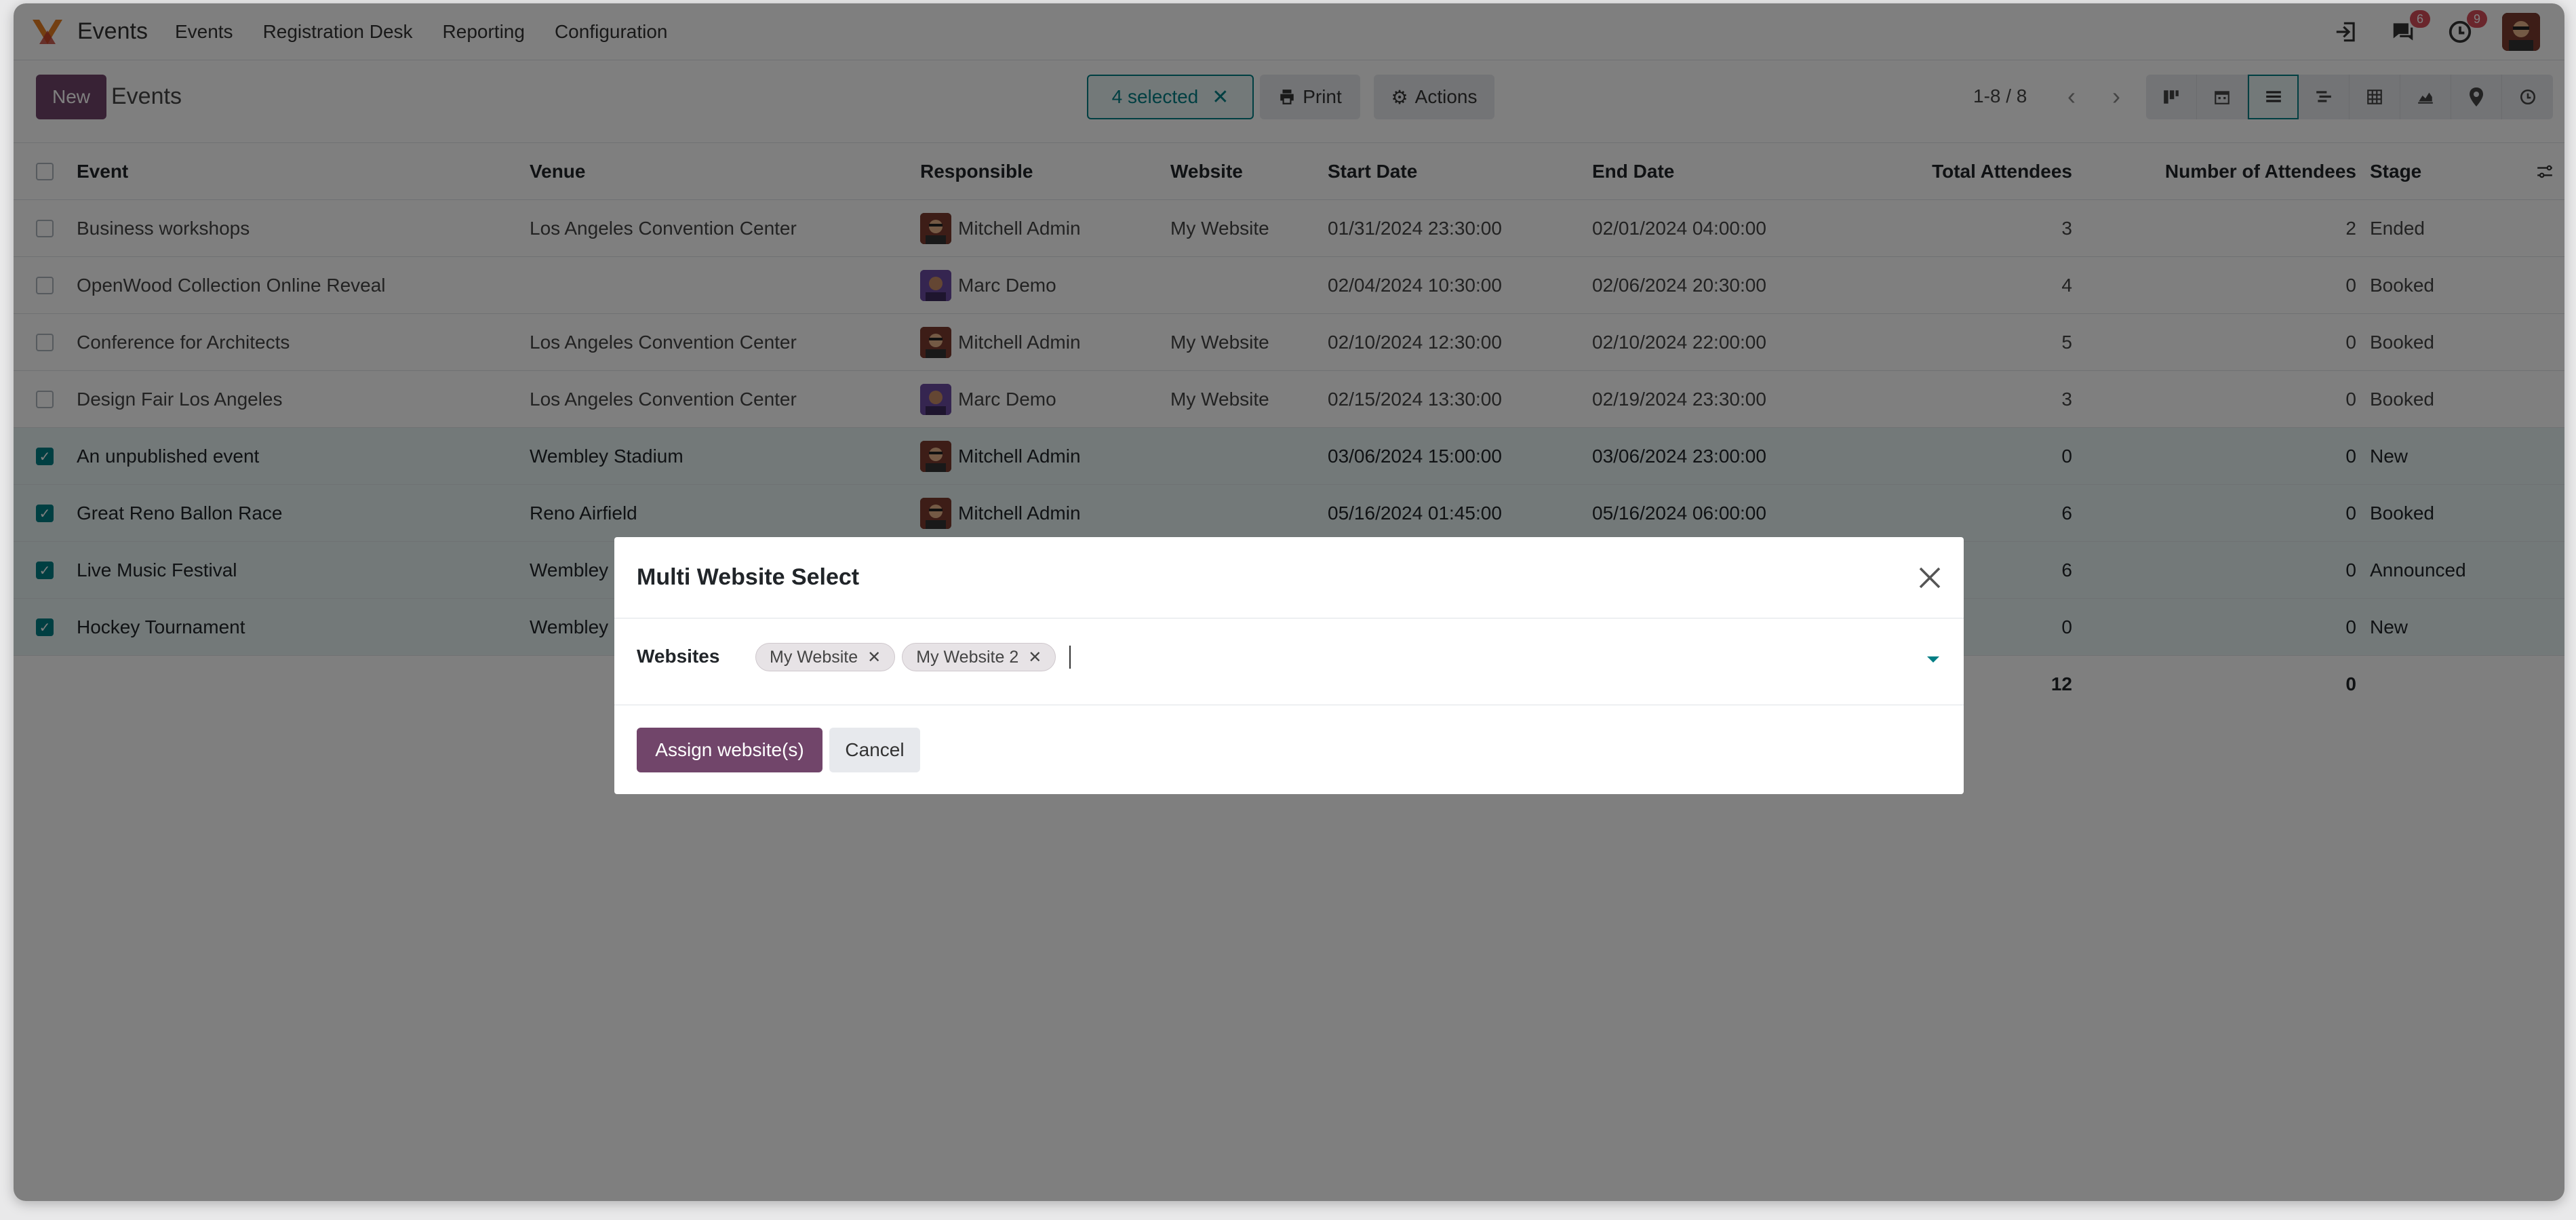 Image resolution: width=2576 pixels, height=1220 pixels. What do you see at coordinates (748, 577) in the screenshot?
I see `modal-title: Multi Website Select` at bounding box center [748, 577].